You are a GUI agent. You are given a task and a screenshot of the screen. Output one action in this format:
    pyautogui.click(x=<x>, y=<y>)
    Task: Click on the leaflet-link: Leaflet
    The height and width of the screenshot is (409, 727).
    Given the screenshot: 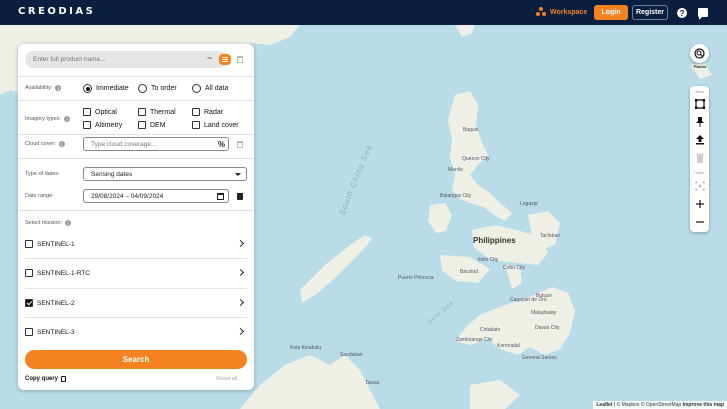 What is the action you would take?
    pyautogui.click(x=604, y=405)
    